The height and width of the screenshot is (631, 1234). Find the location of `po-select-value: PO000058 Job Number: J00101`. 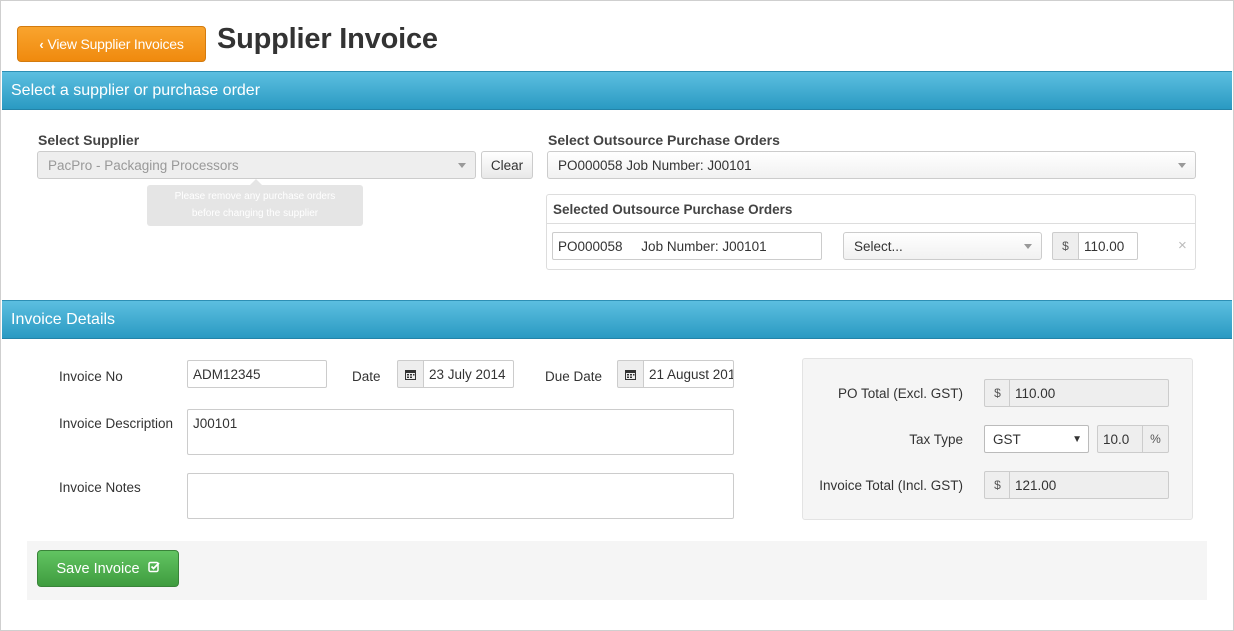

po-select-value: PO000058 Job Number: J00101 is located at coordinates (655, 165).